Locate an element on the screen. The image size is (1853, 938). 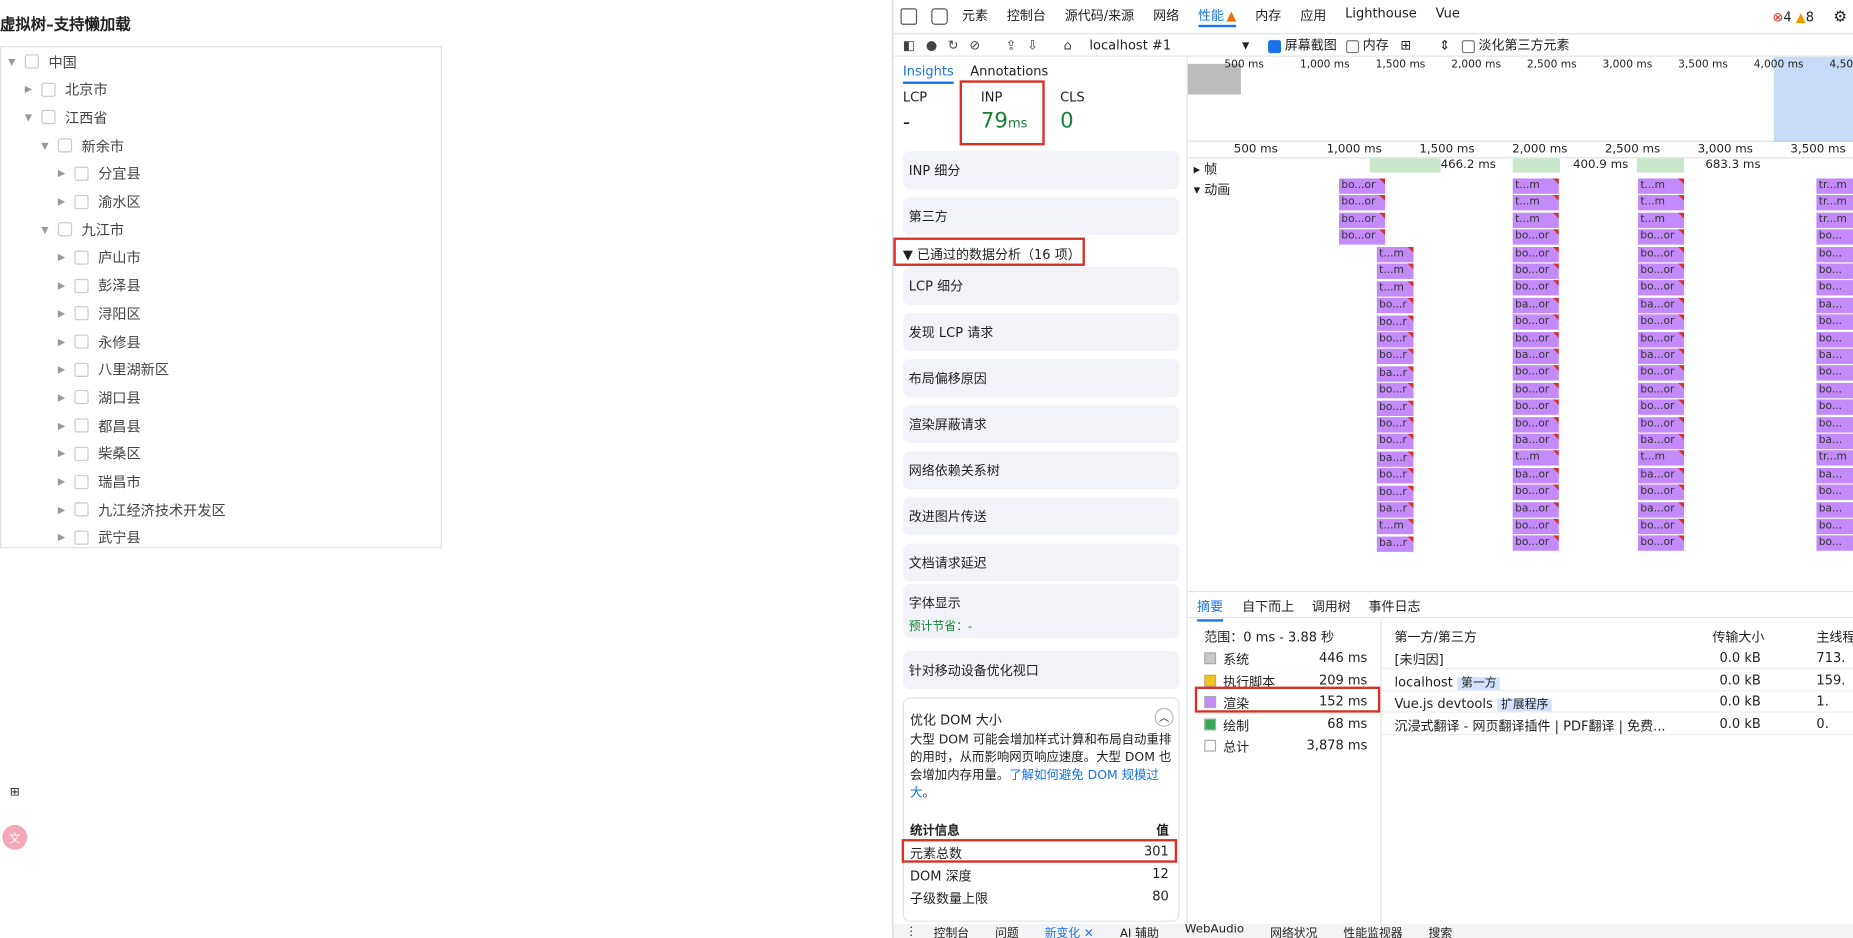
tab-控制台: 控制台 is located at coordinates (1026, 16).